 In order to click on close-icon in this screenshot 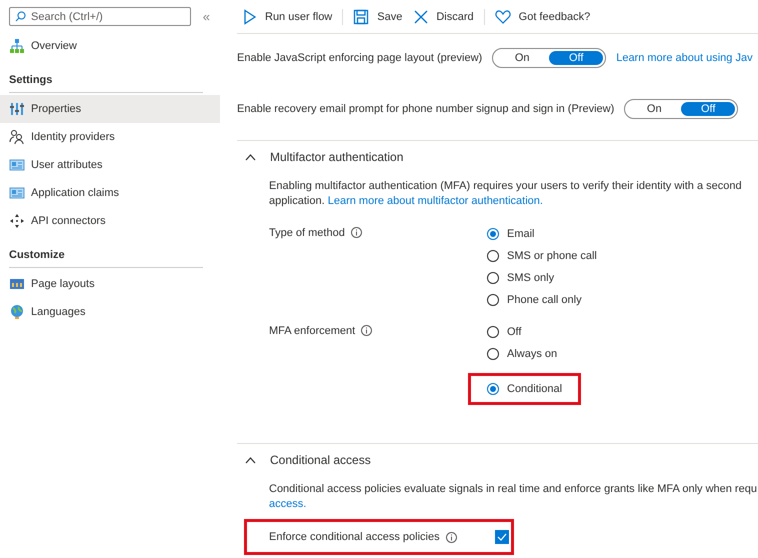, I will do `click(421, 17)`.